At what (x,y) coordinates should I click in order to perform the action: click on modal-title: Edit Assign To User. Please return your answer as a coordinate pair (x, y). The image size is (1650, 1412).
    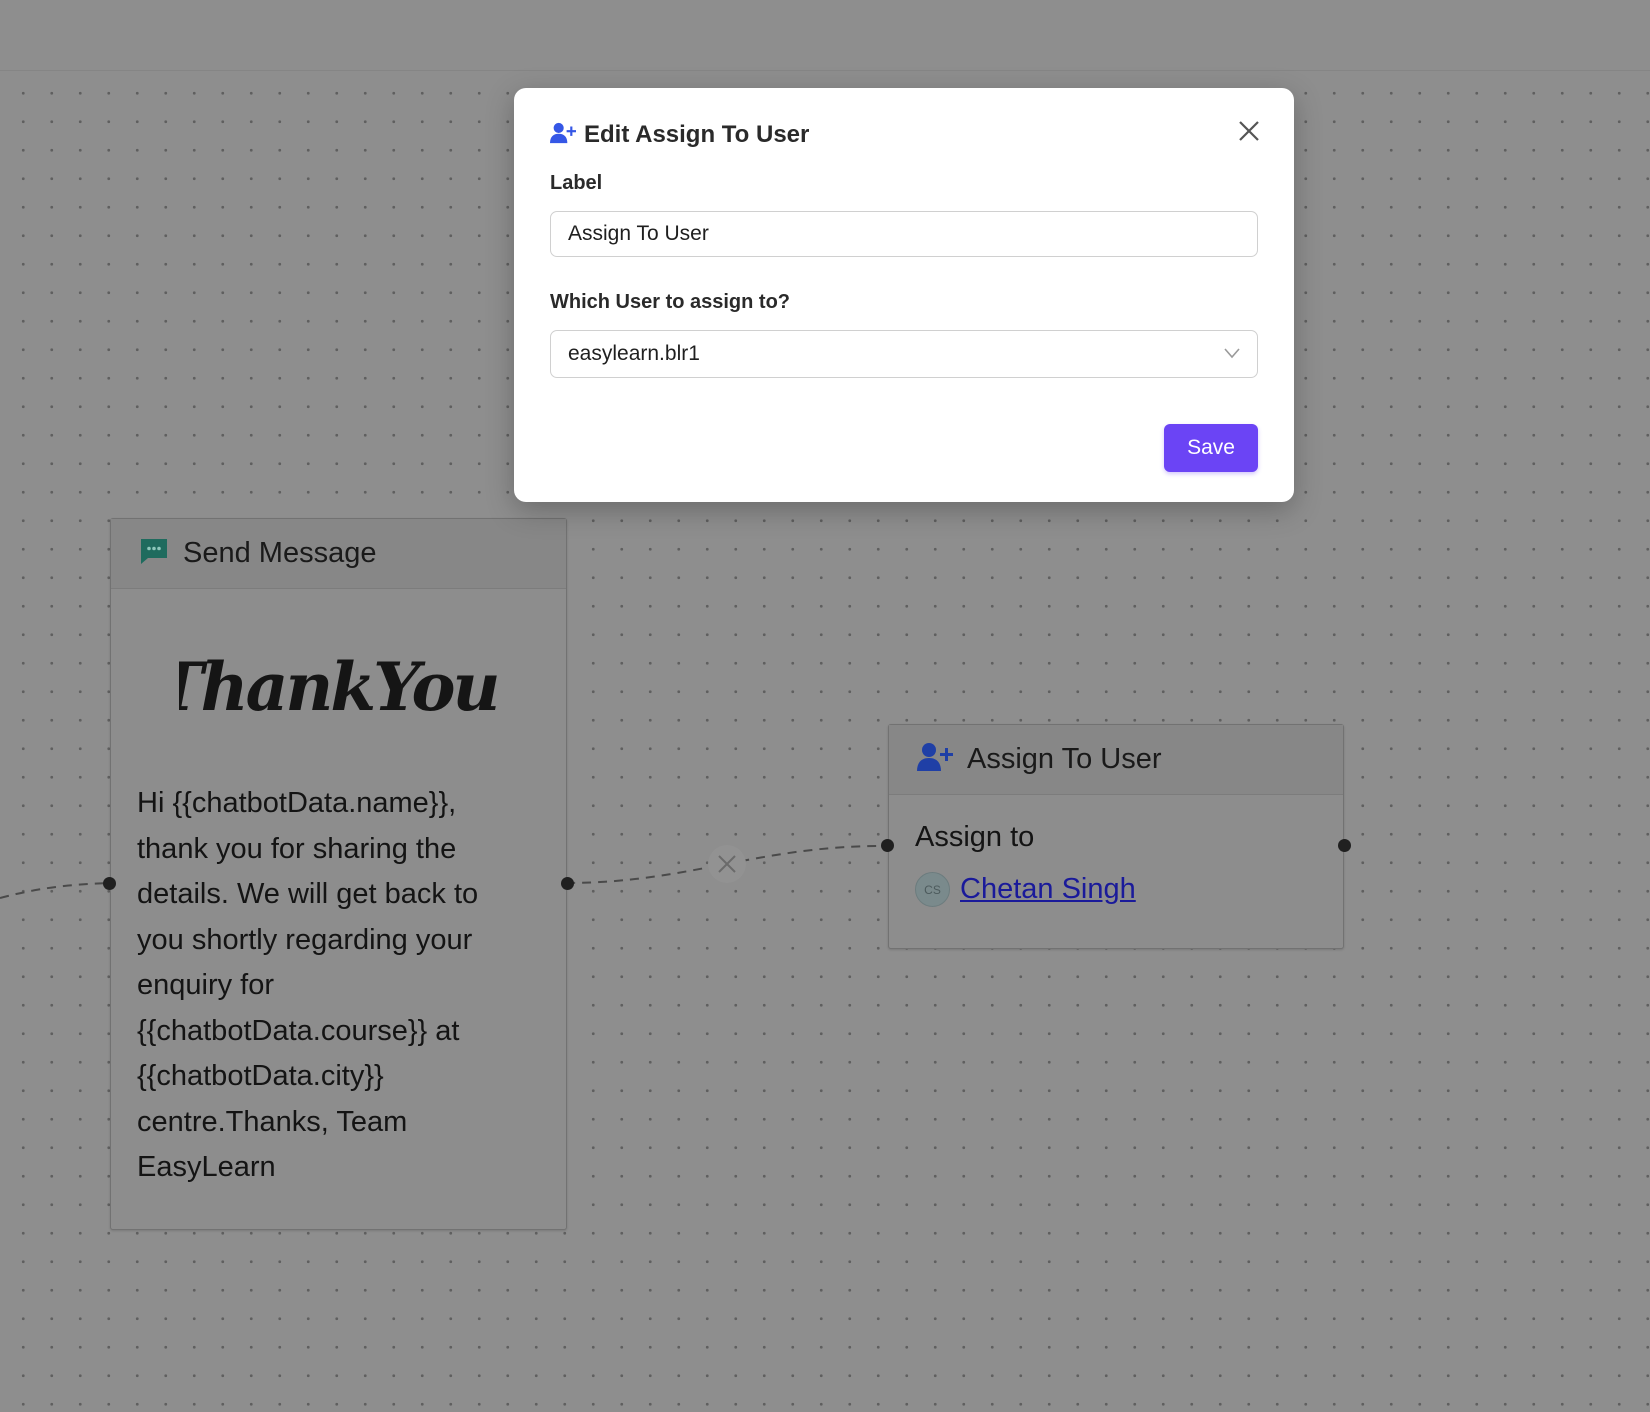
    Looking at the image, I should click on (697, 134).